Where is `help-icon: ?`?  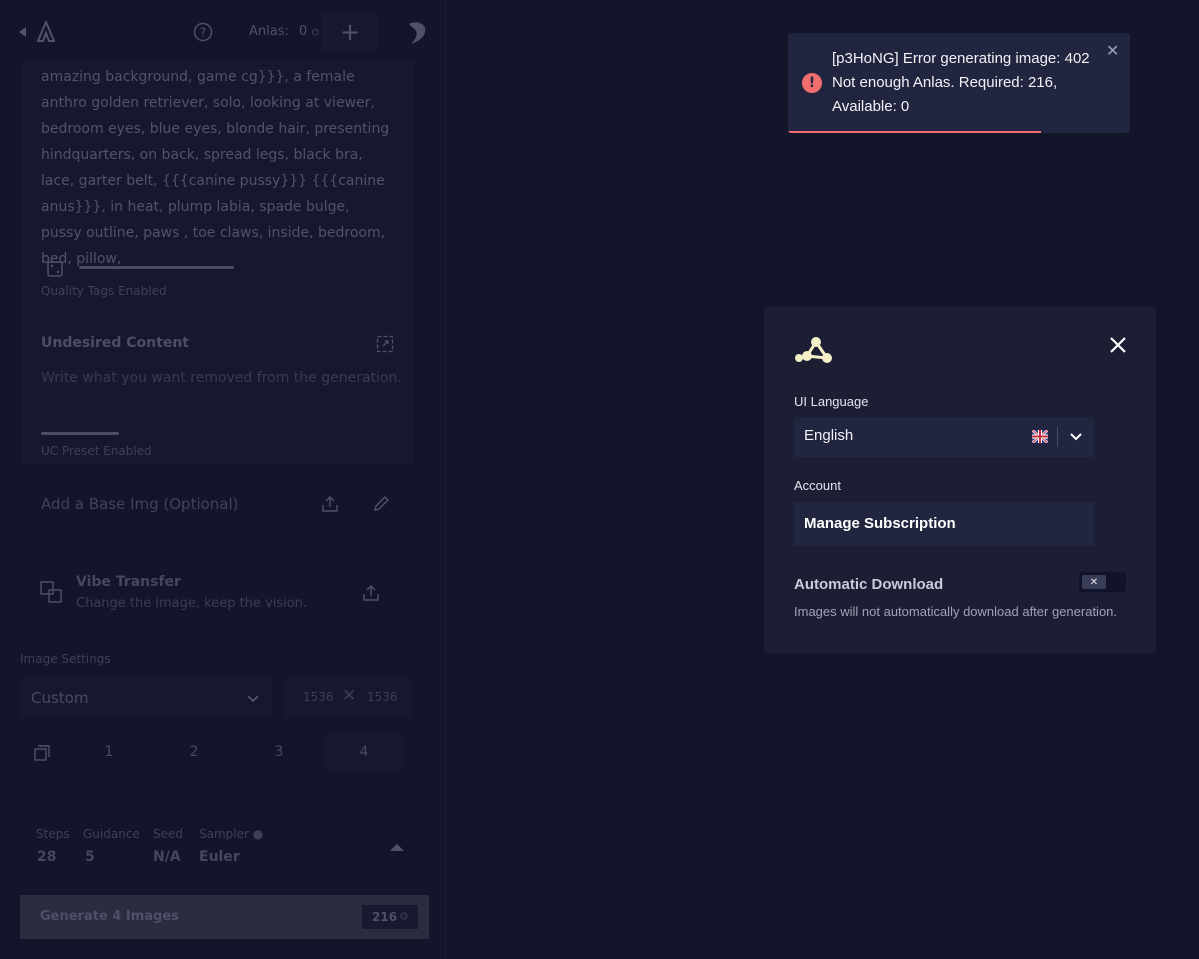 help-icon: ? is located at coordinates (203, 32).